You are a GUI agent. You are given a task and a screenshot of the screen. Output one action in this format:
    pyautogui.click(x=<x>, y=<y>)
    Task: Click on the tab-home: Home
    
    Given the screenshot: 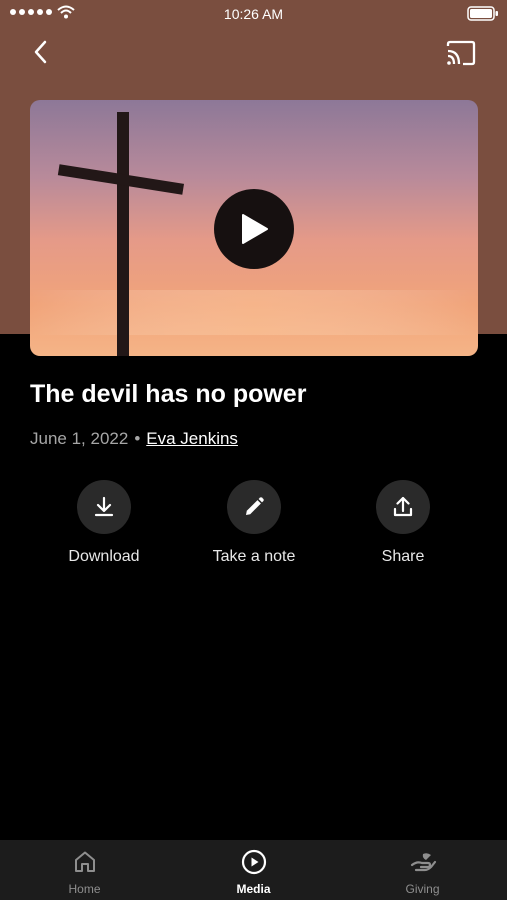 What is the action you would take?
    pyautogui.click(x=84, y=870)
    